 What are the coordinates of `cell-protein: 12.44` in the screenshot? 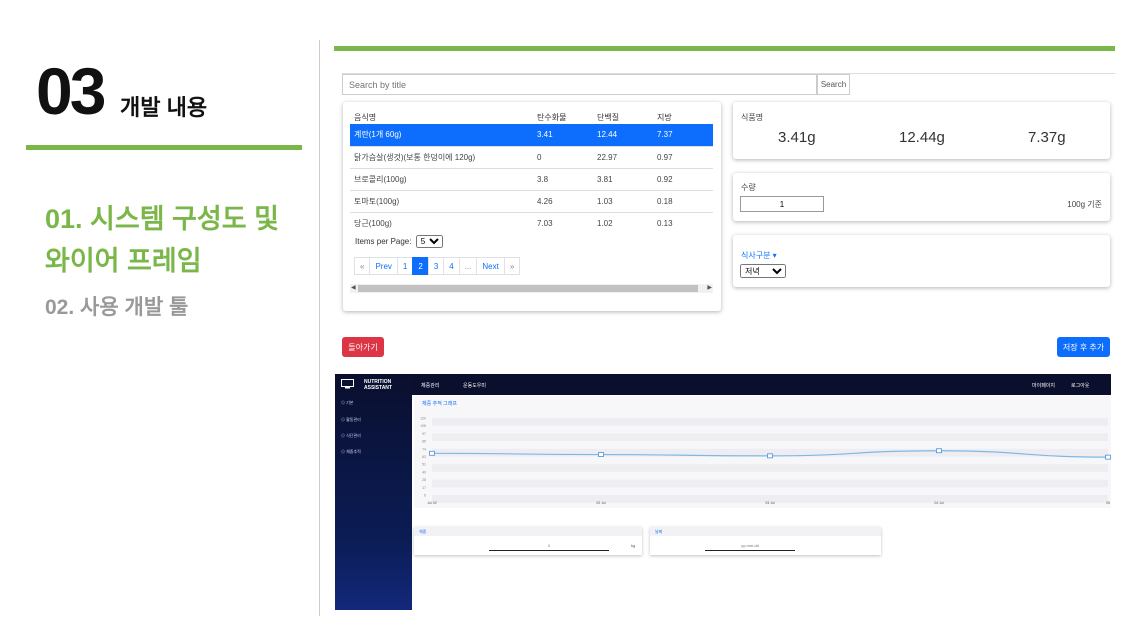 It's located at (627, 135).